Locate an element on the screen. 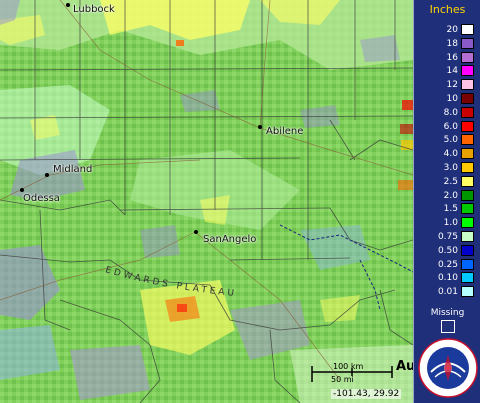  legend-value: 3.0 is located at coordinates (450, 168).